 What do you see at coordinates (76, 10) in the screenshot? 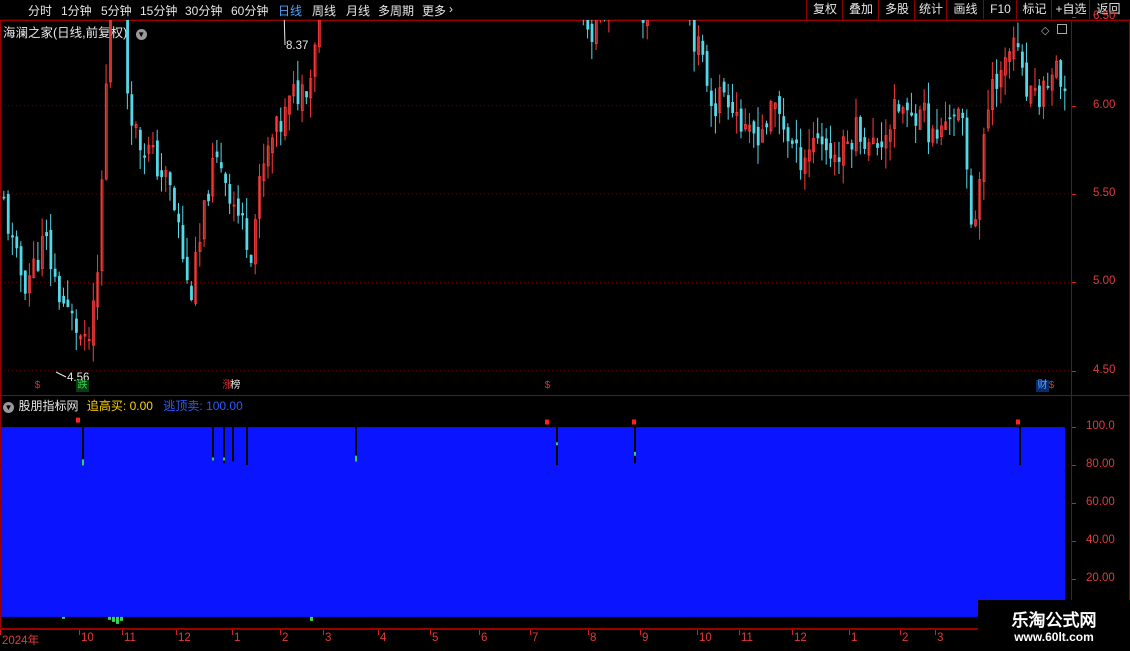
I see `period-tab: 1分钟` at bounding box center [76, 10].